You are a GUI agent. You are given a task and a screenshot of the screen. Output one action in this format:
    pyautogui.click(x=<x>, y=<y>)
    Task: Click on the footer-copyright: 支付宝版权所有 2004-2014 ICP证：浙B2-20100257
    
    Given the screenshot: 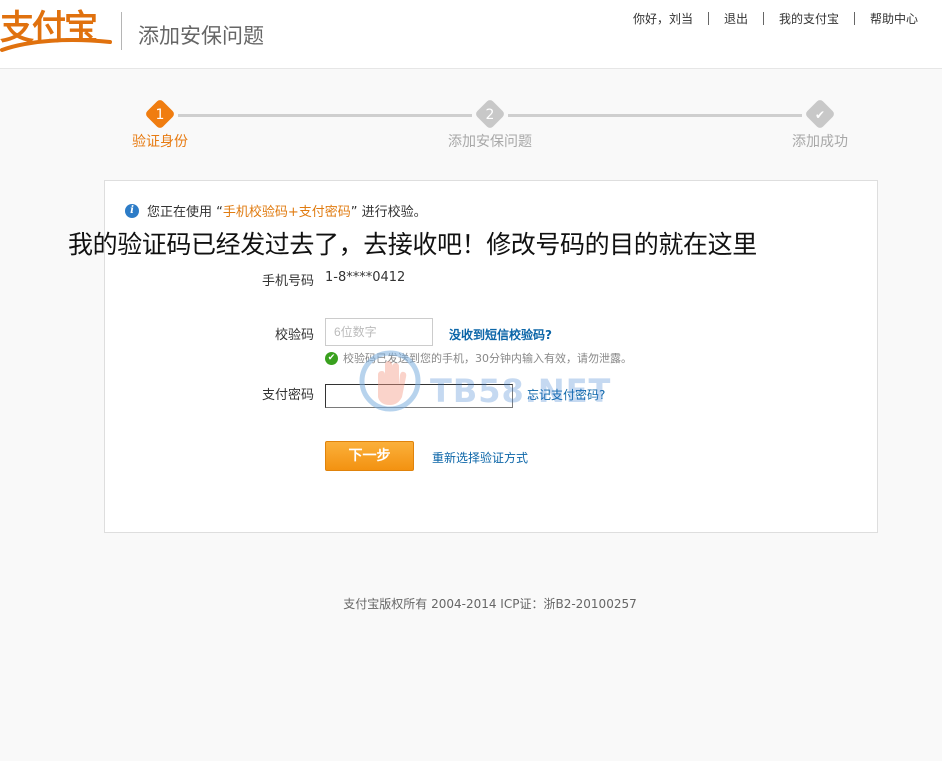 What is the action you would take?
    pyautogui.click(x=490, y=604)
    